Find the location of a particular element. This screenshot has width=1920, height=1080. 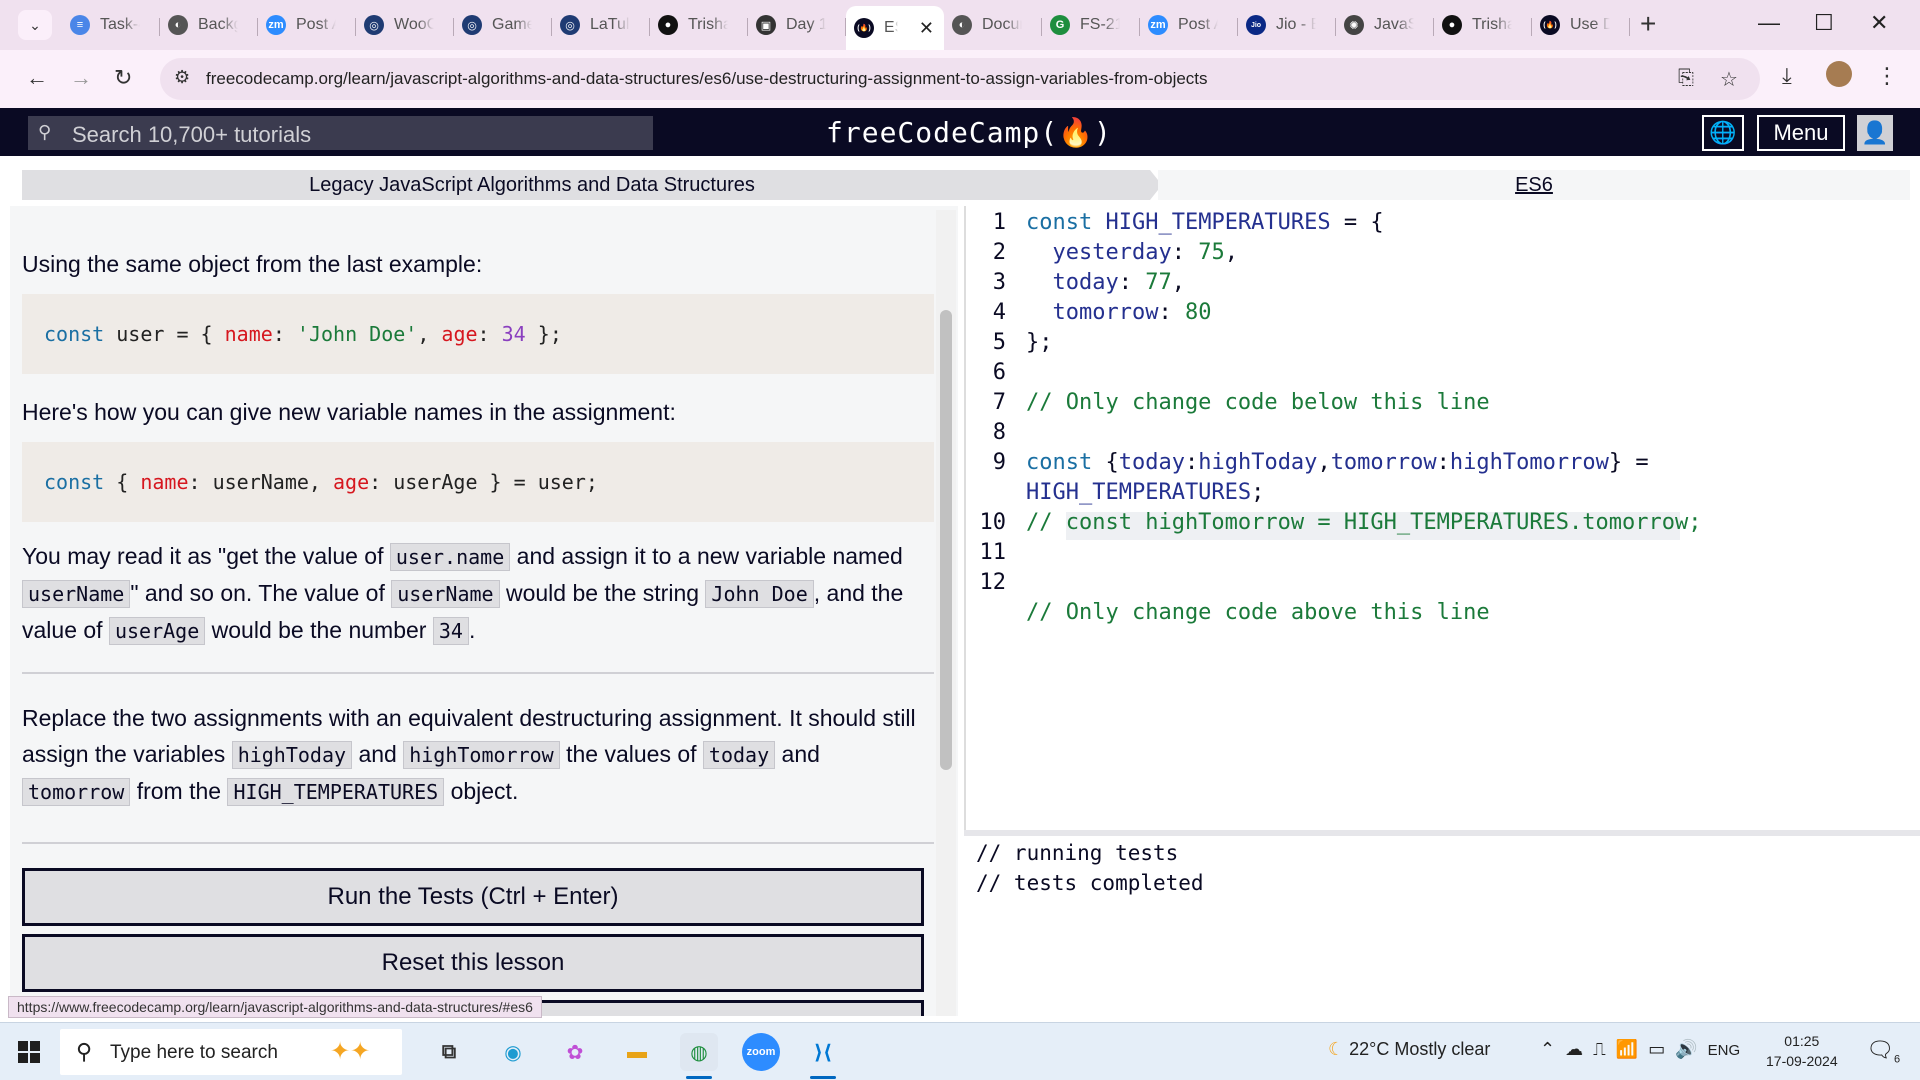

cloud-icon: ☁ is located at coordinates (1574, 1049).